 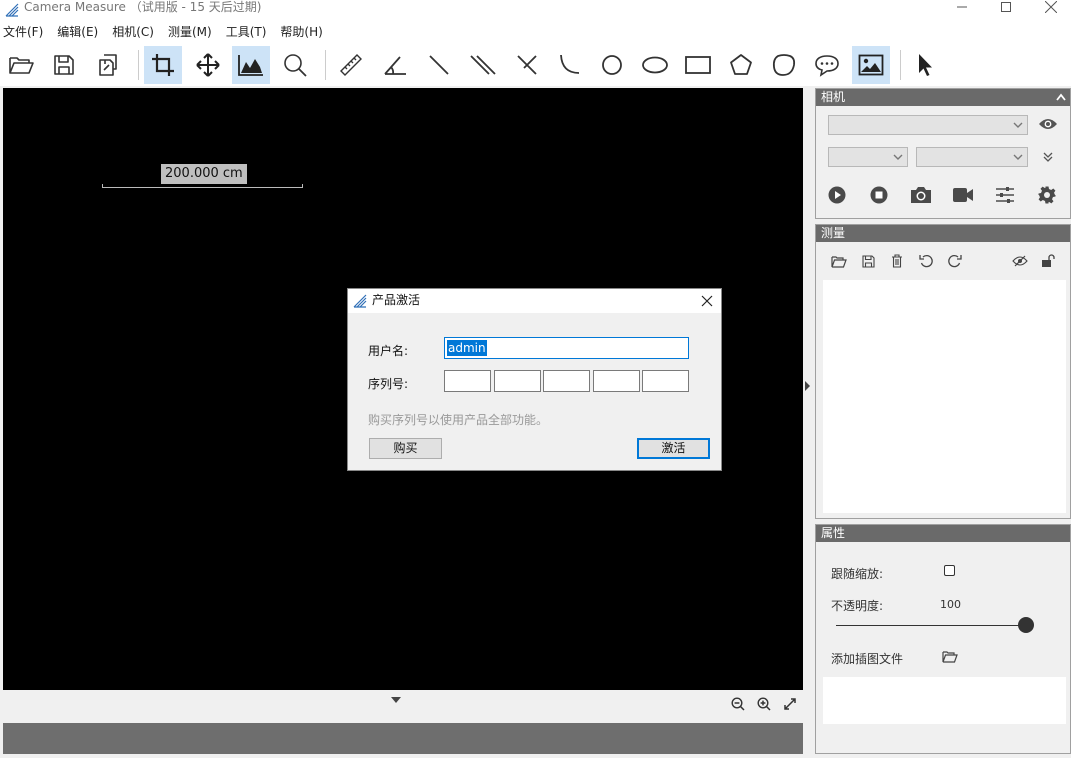 I want to click on scale-bar, so click(x=202, y=186).